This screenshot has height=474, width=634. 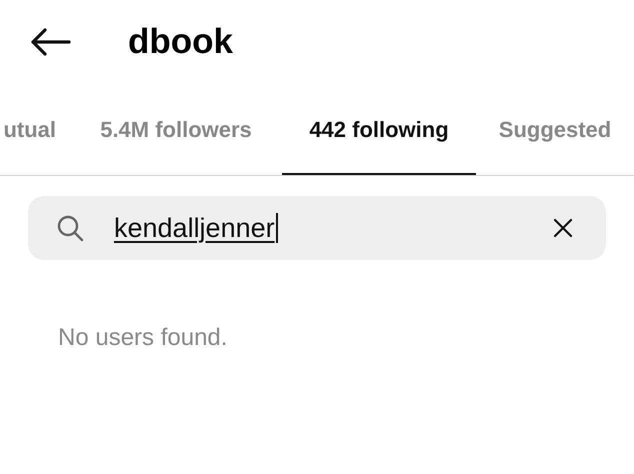 I want to click on tab: Suggested, so click(x=555, y=129).